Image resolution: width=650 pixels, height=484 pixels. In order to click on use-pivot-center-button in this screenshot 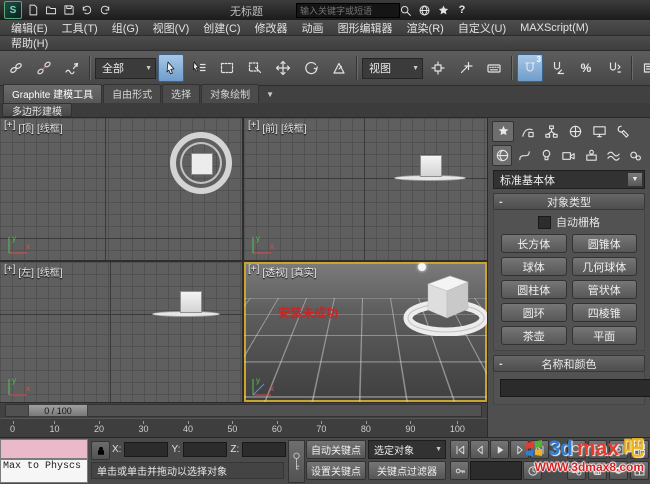, I will do `click(438, 68)`.